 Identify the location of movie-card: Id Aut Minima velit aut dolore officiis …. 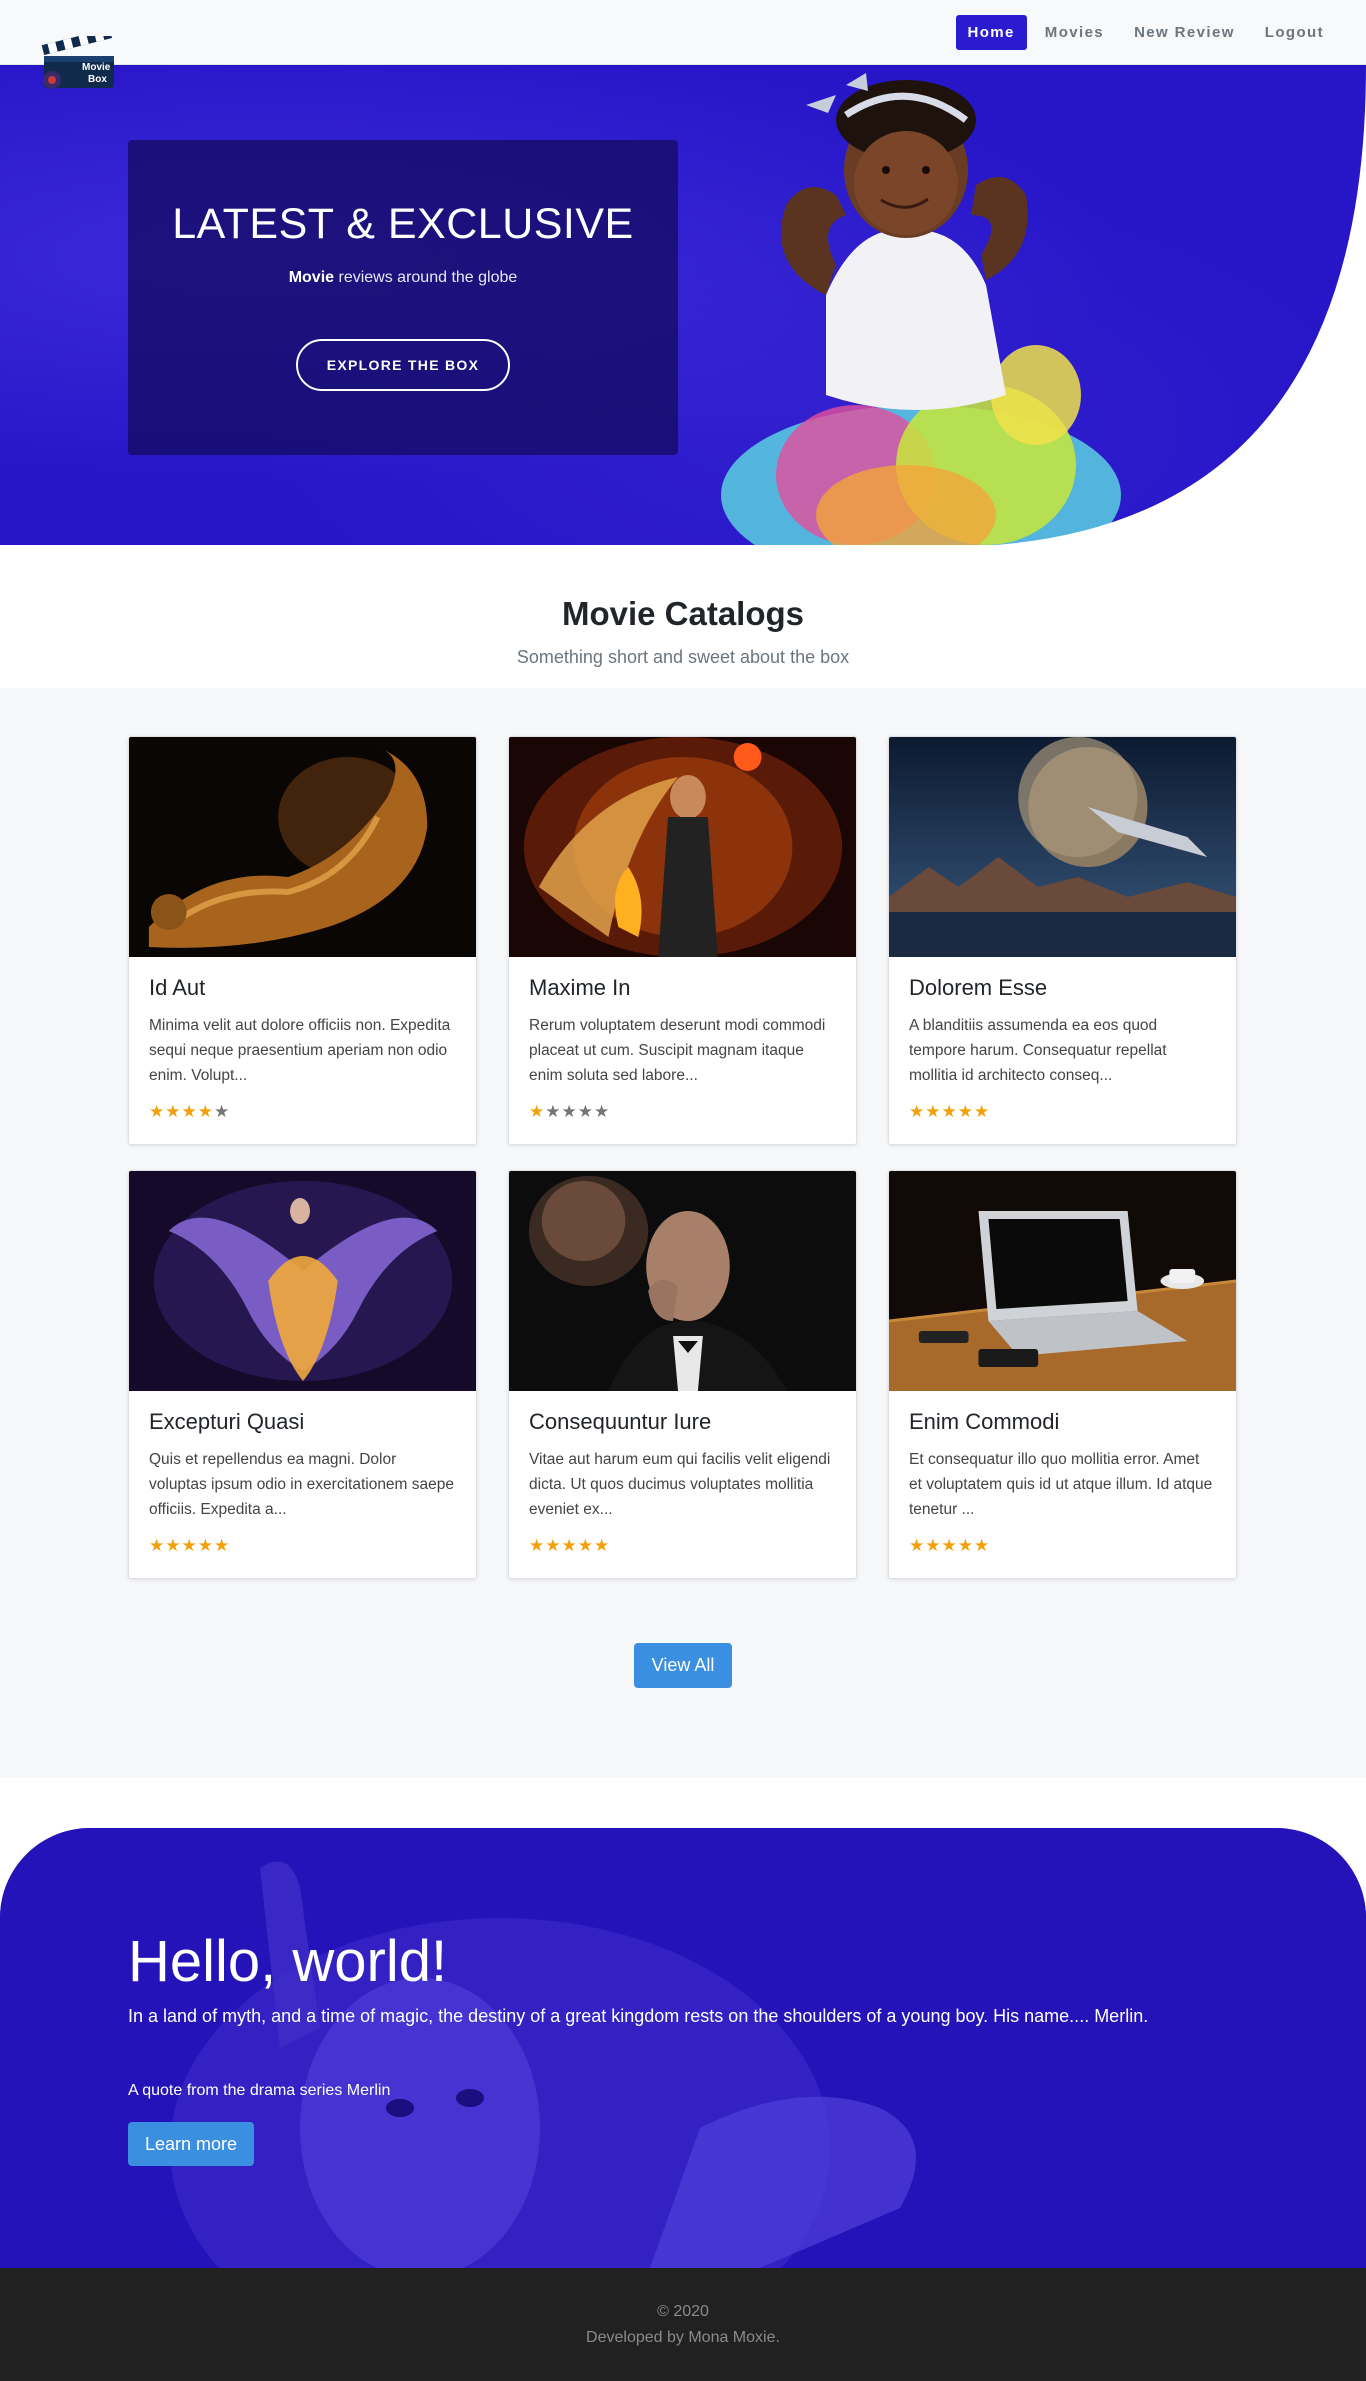
(302, 940).